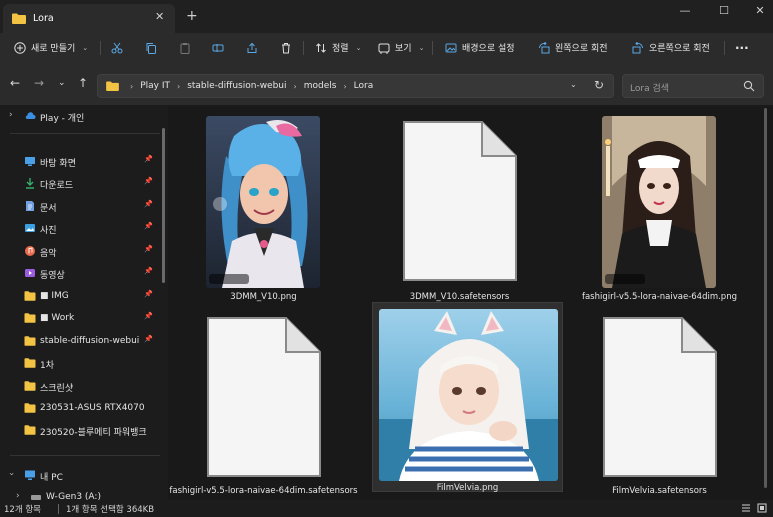 The width and height of the screenshot is (773, 517). I want to click on sidebar-item: 230520-블루메티 파워뱅크, so click(80, 430).